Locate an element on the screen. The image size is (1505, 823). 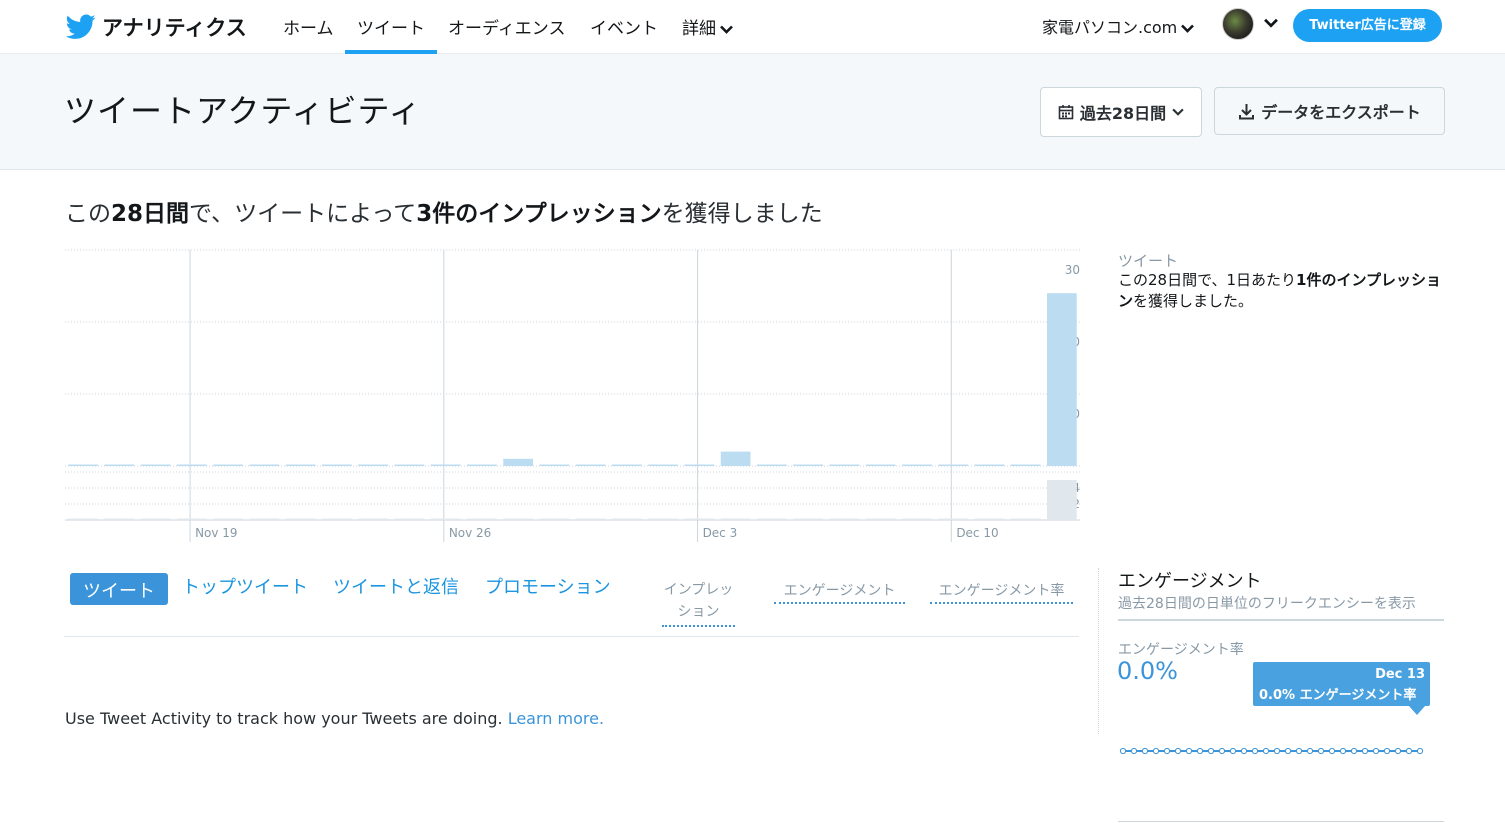
date-range-label: 過去28日間 is located at coordinates (1123, 113).